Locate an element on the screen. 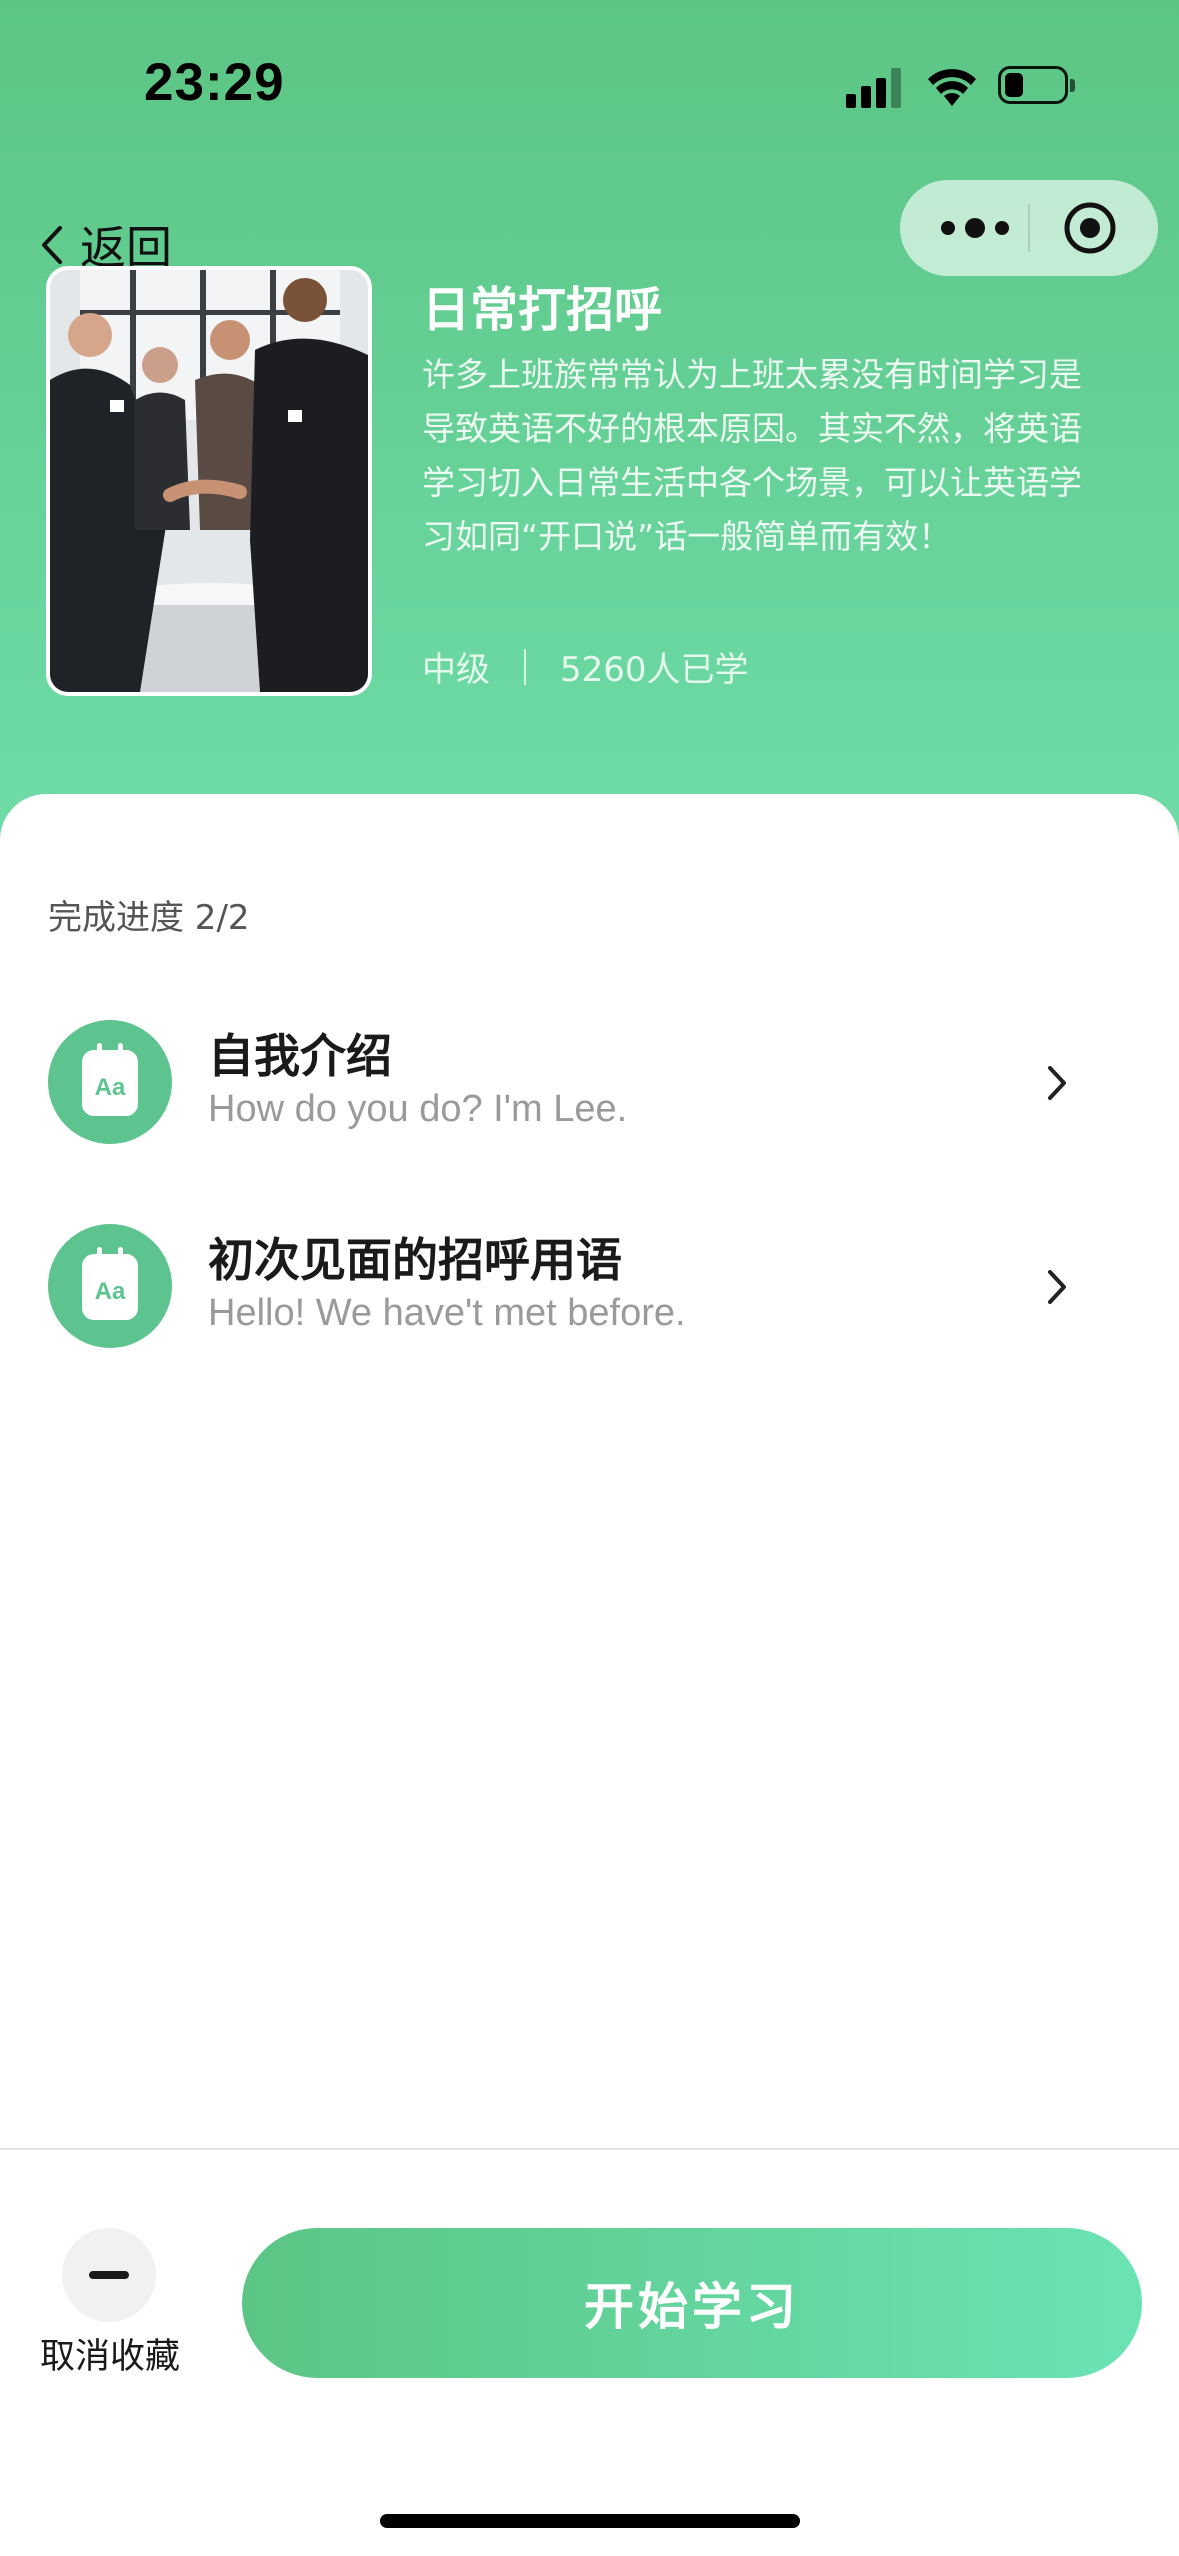 The width and height of the screenshot is (1179, 2556). start-learning-button: 开始学习 is located at coordinates (692, 2303).